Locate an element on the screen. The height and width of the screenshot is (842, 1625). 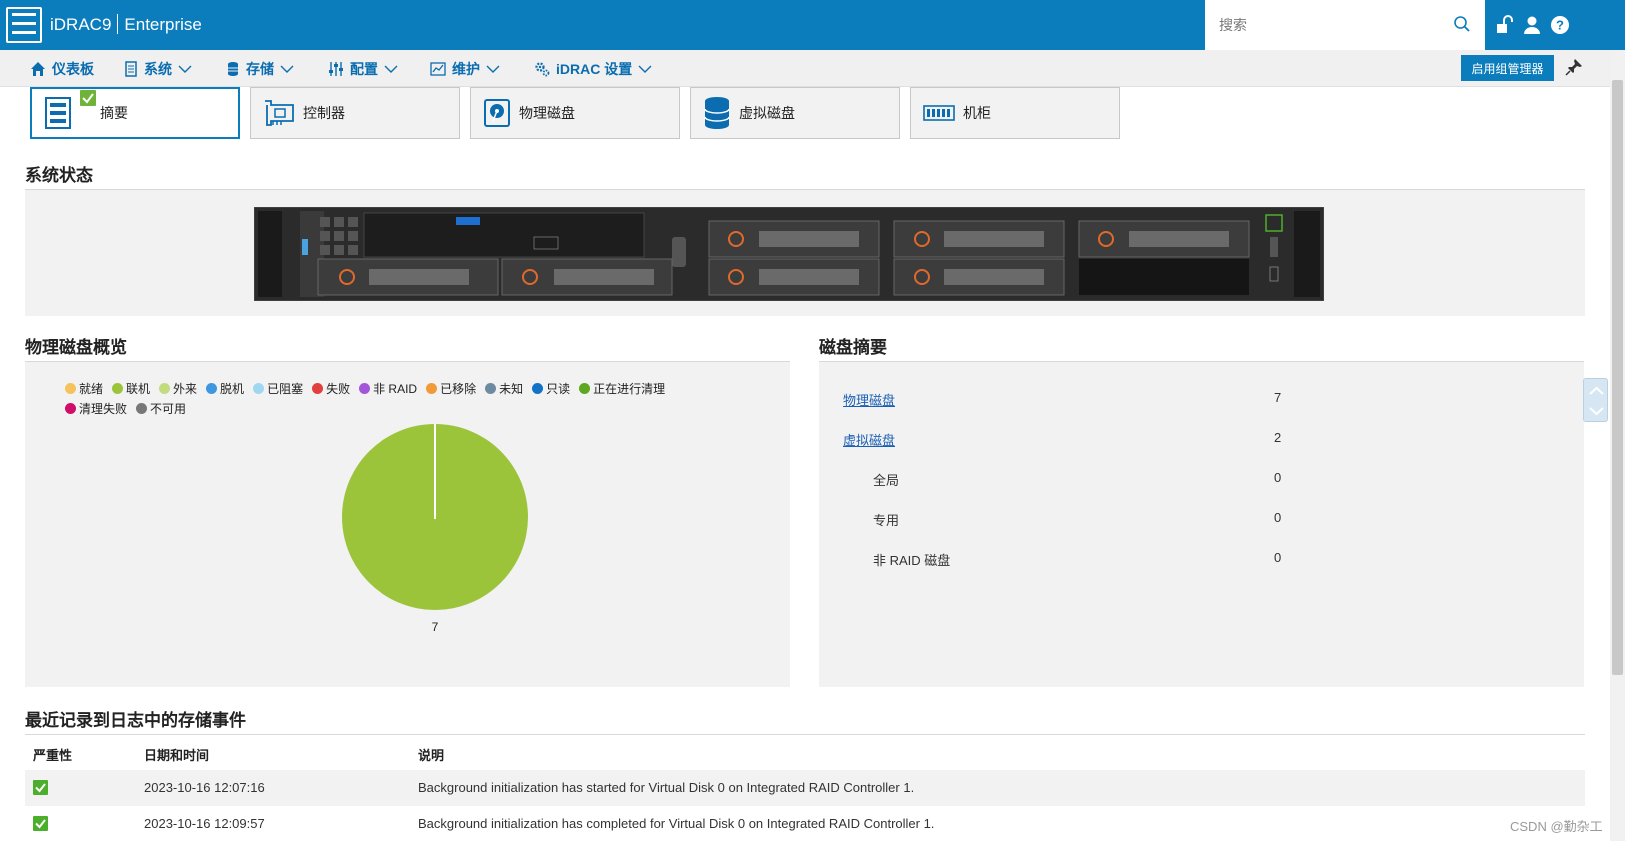
legend-item: 未知 is located at coordinates (504, 388).